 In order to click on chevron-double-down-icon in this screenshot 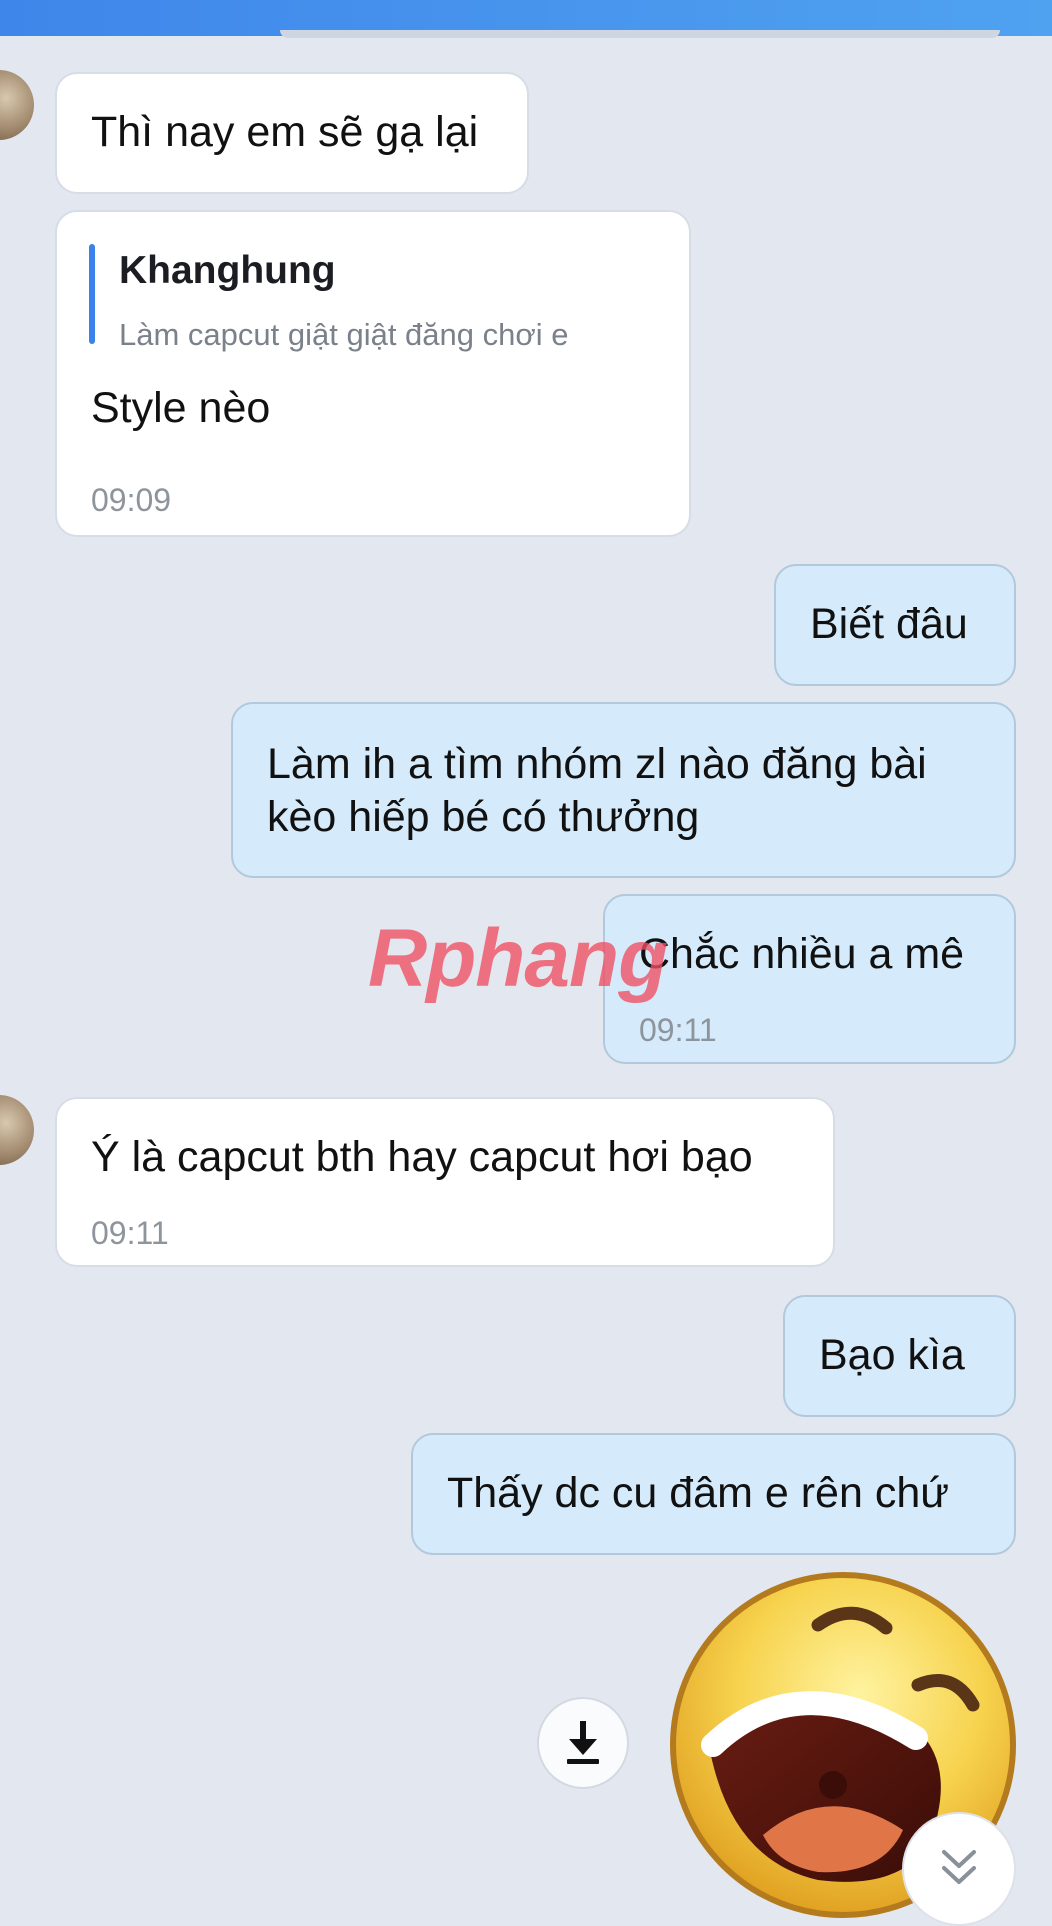, I will do `click(959, 1867)`.